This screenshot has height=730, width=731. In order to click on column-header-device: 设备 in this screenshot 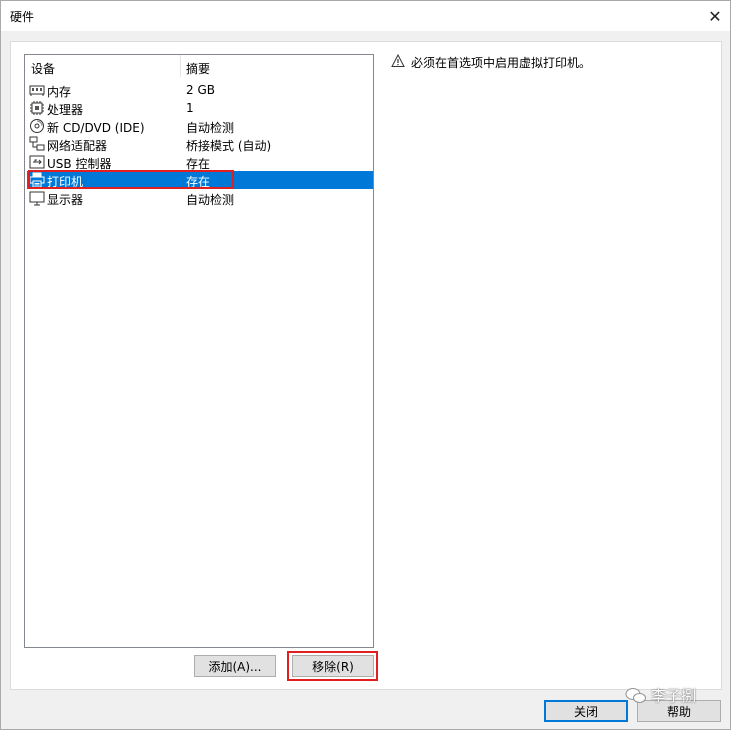, I will do `click(43, 68)`.